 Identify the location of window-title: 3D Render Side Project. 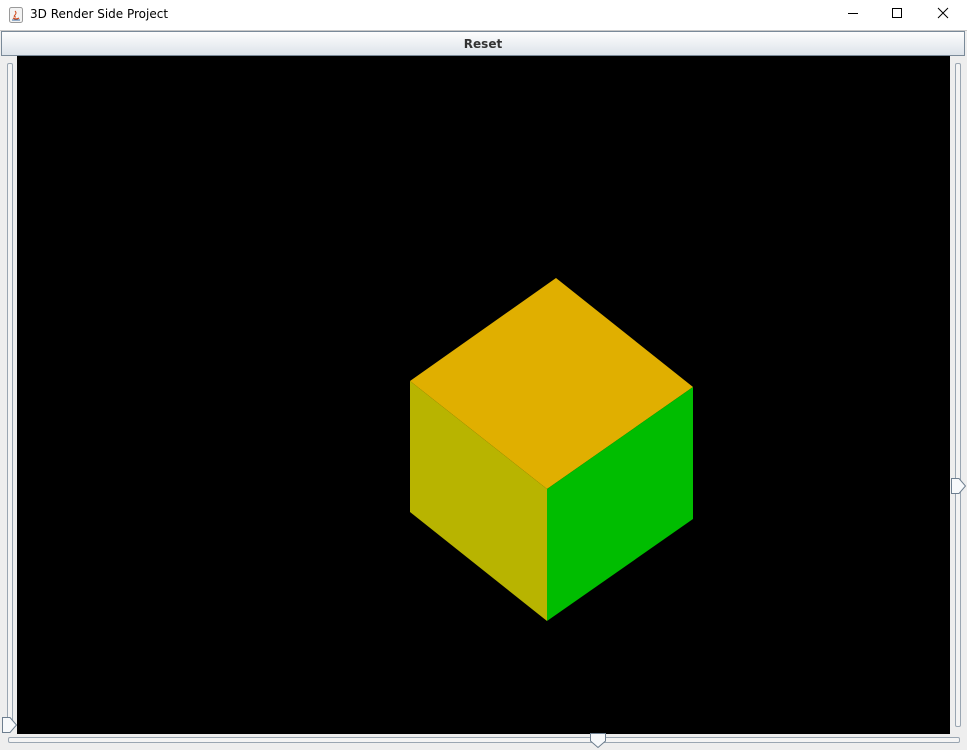
(99, 14).